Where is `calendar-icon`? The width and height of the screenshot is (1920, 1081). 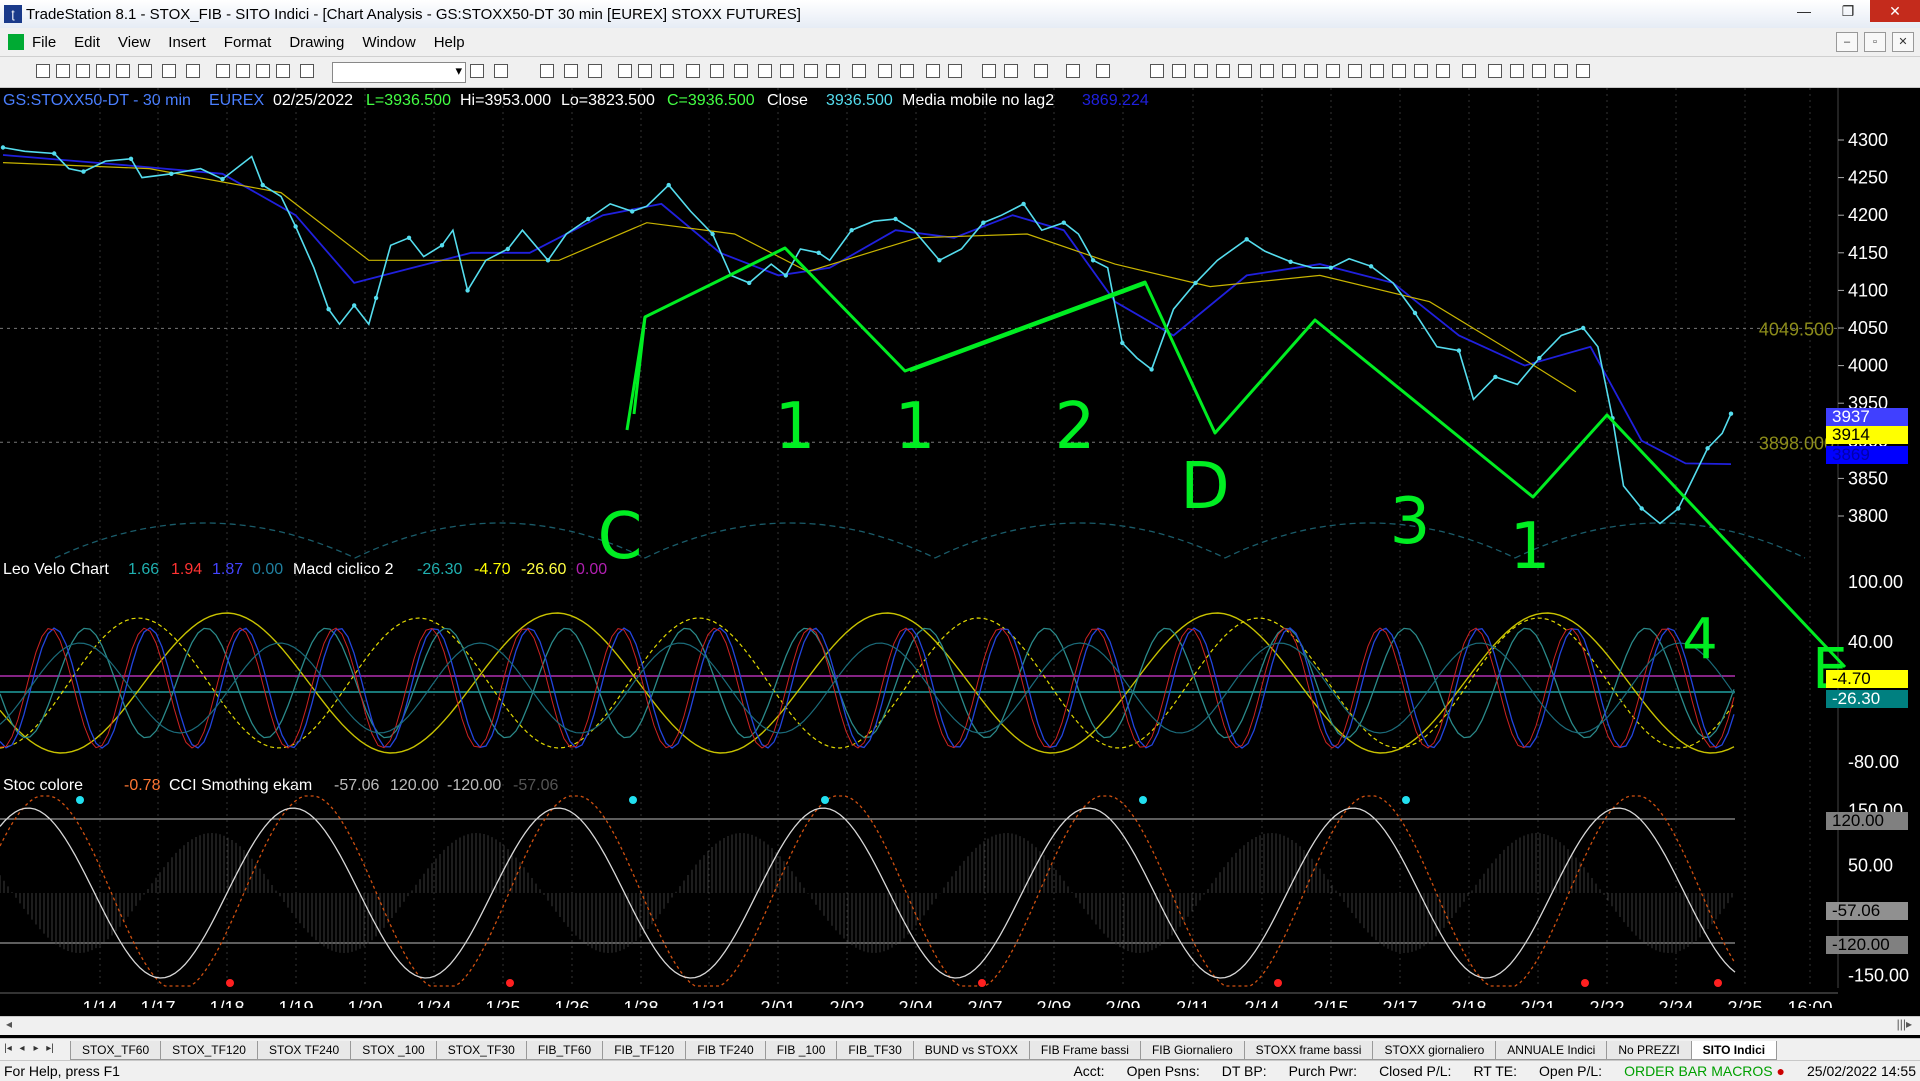 calendar-icon is located at coordinates (595, 71).